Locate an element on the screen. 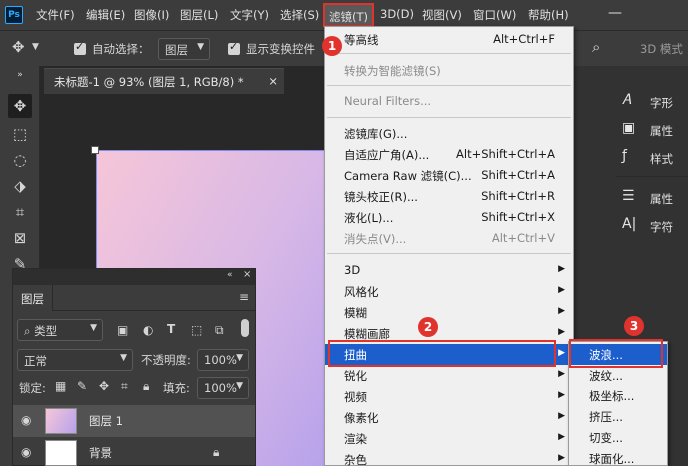  adjustment-filter-icon: ◐ is located at coordinates (148, 330).